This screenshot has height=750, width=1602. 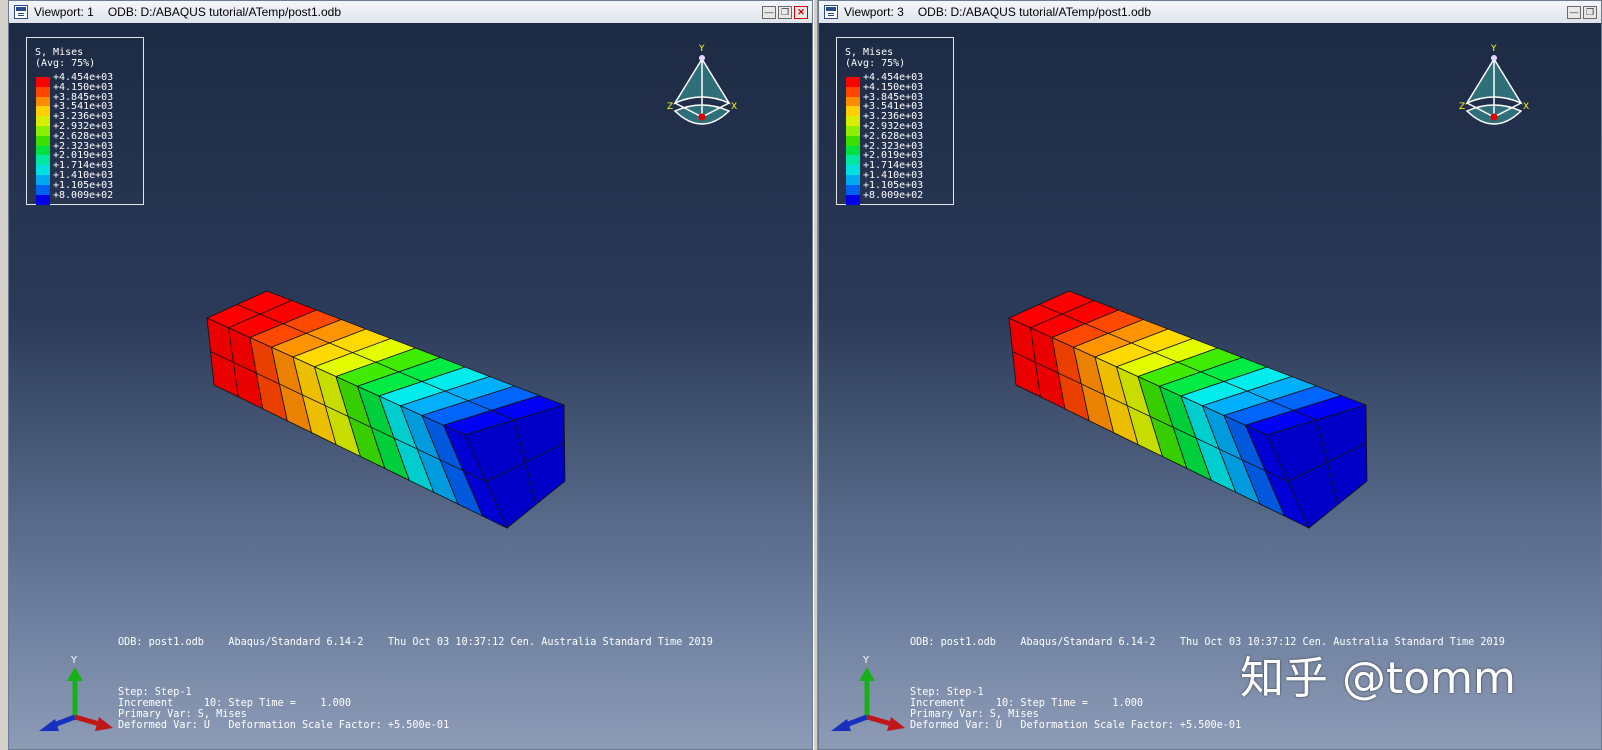 I want to click on close-button: ✕, so click(x=801, y=12).